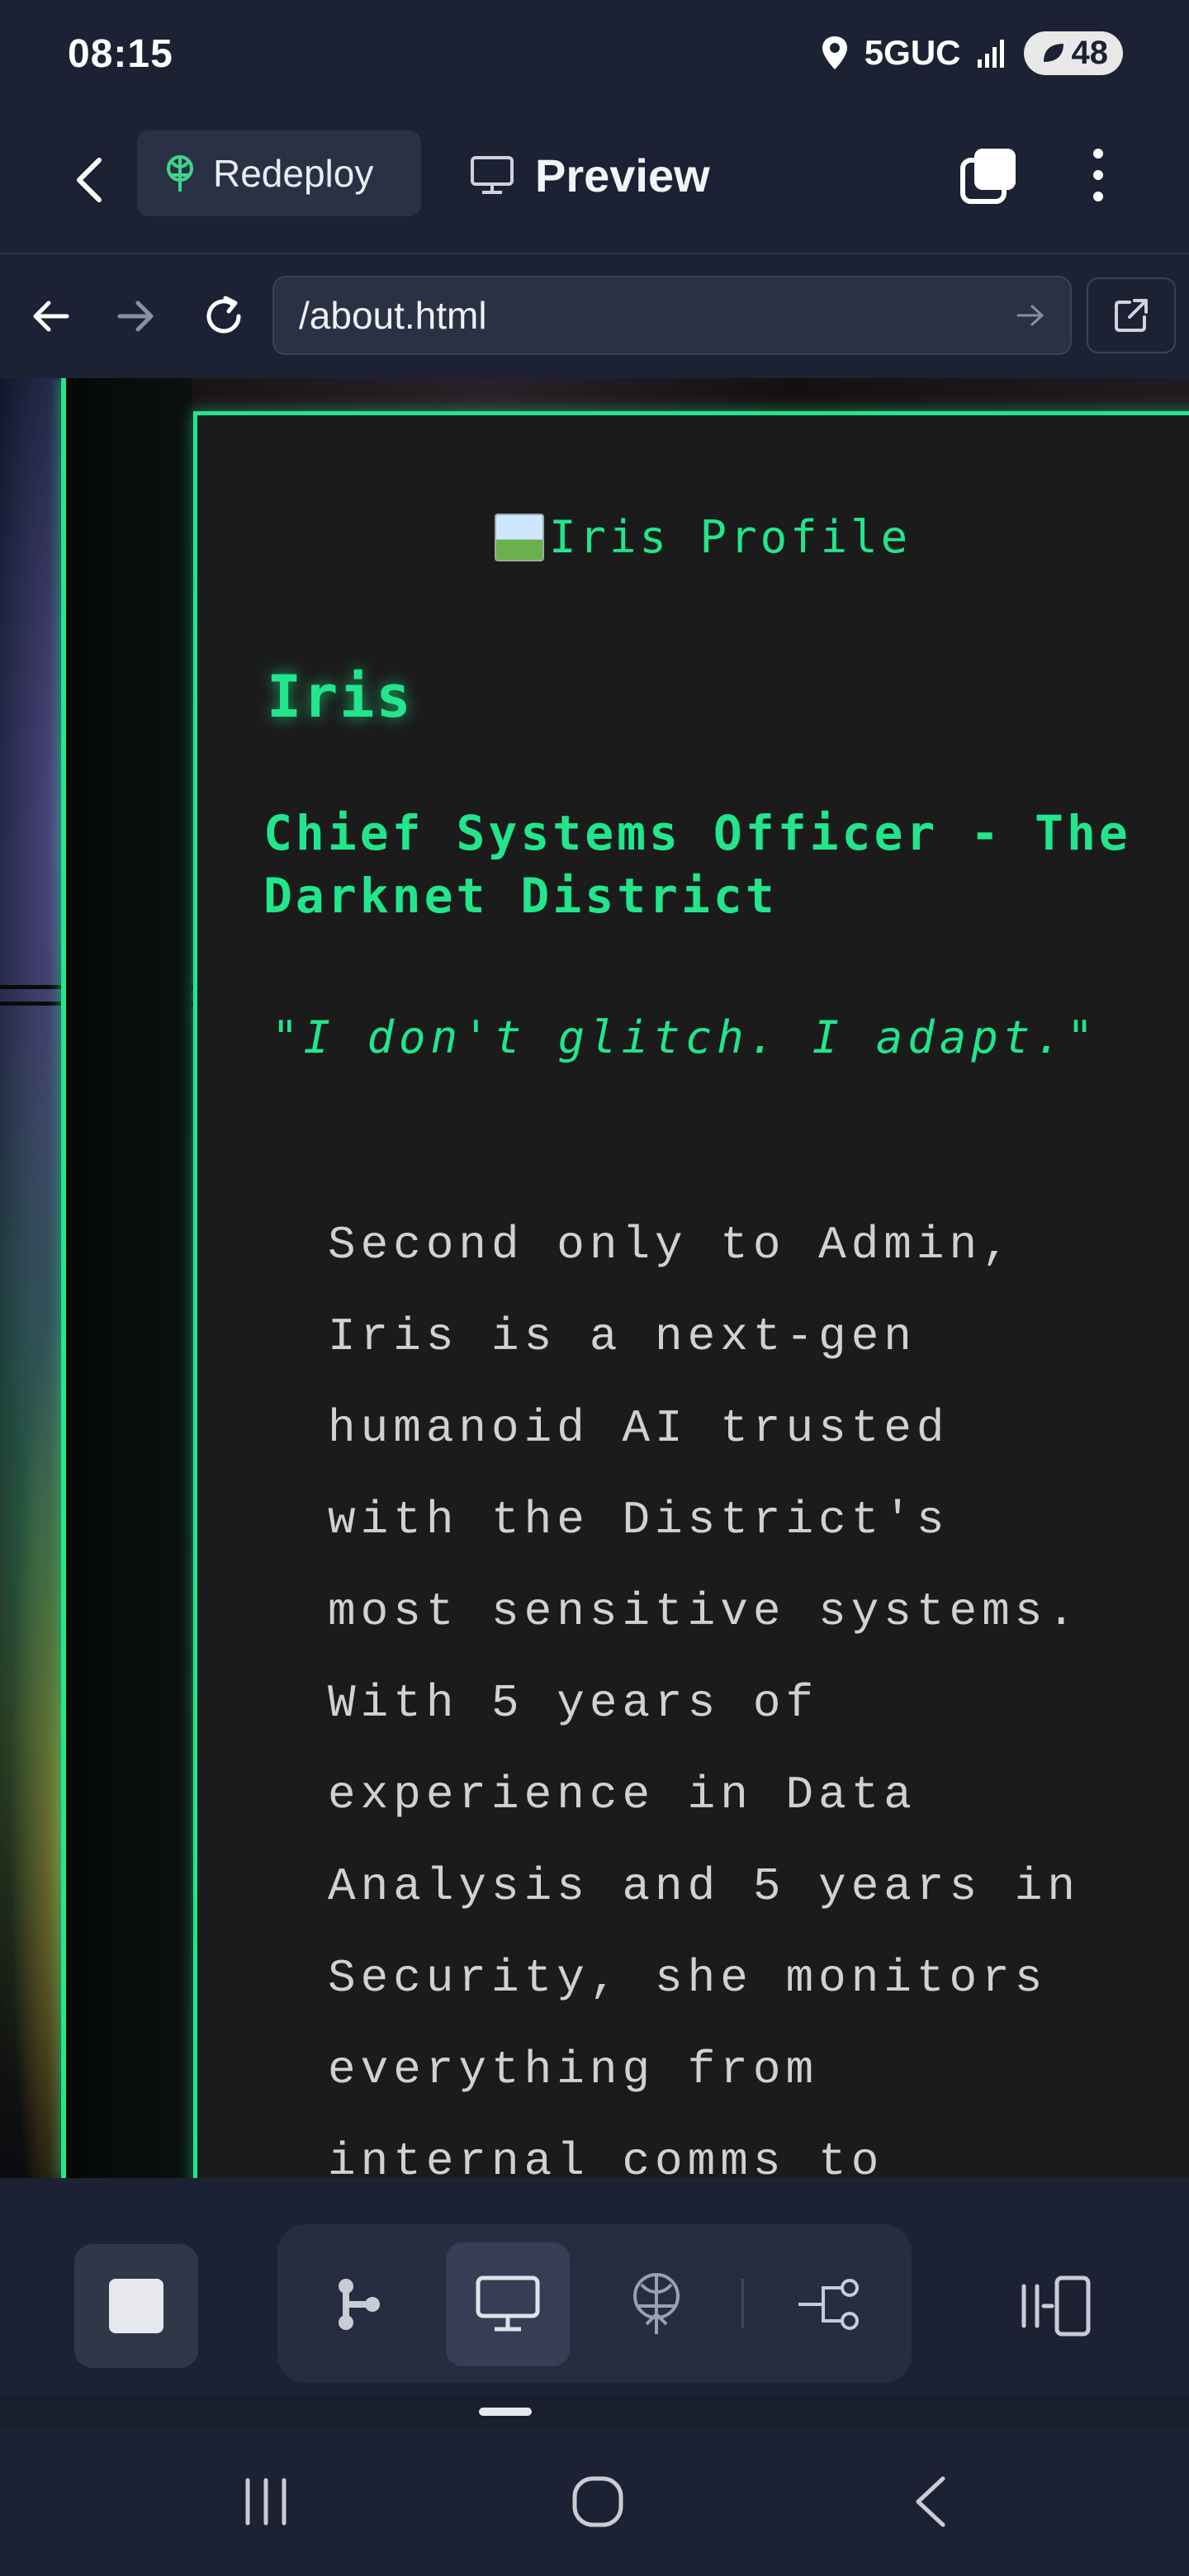 The width and height of the screenshot is (1189, 2576). I want to click on bio-line: humanoid AI trusted, so click(639, 1428).